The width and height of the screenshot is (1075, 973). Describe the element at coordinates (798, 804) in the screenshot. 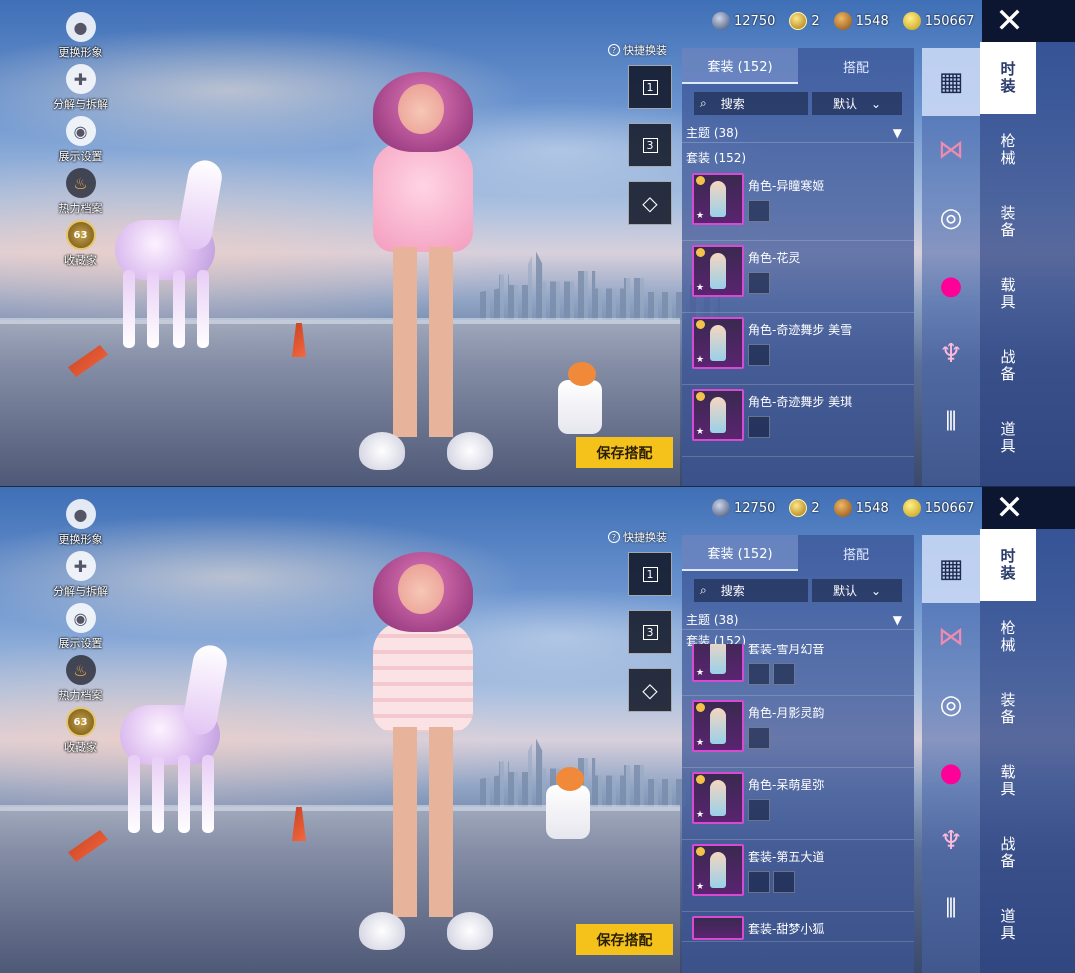

I see `list-item: ★ 角色-呆萌星弥` at that location.